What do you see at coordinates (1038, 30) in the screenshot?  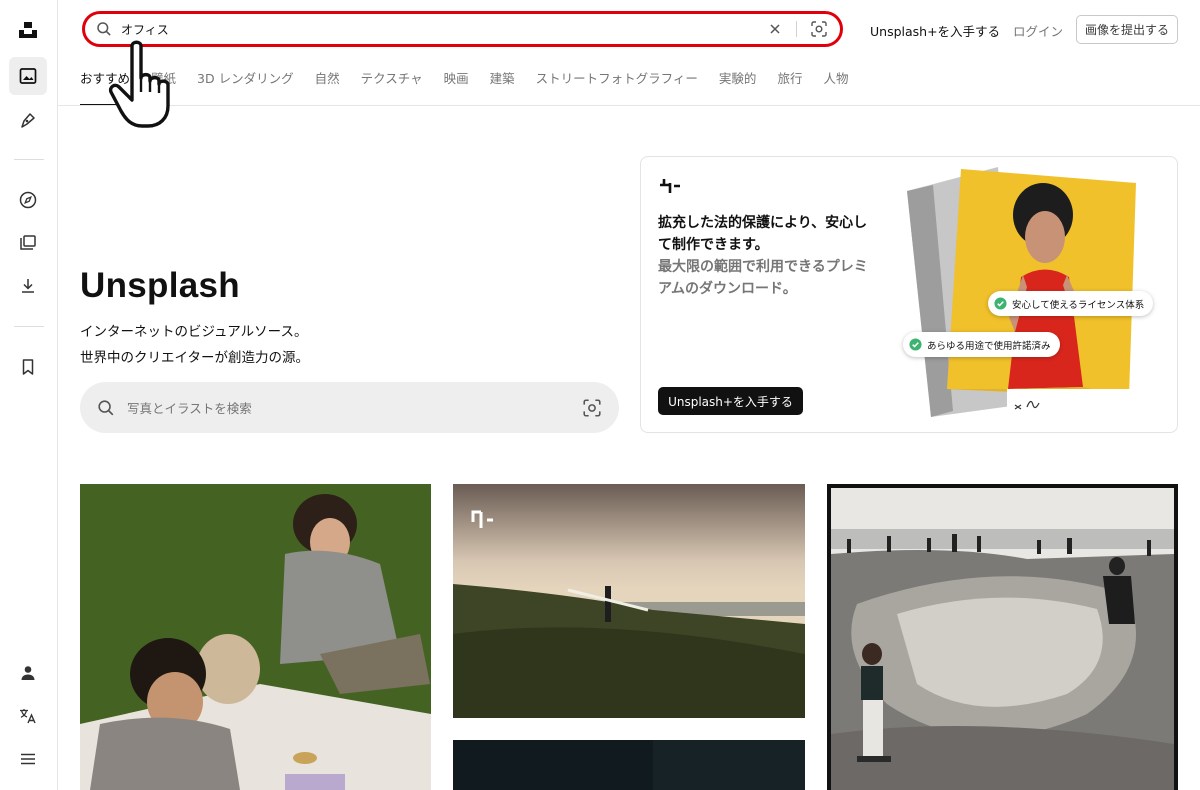 I see `login-link: ログイン` at bounding box center [1038, 30].